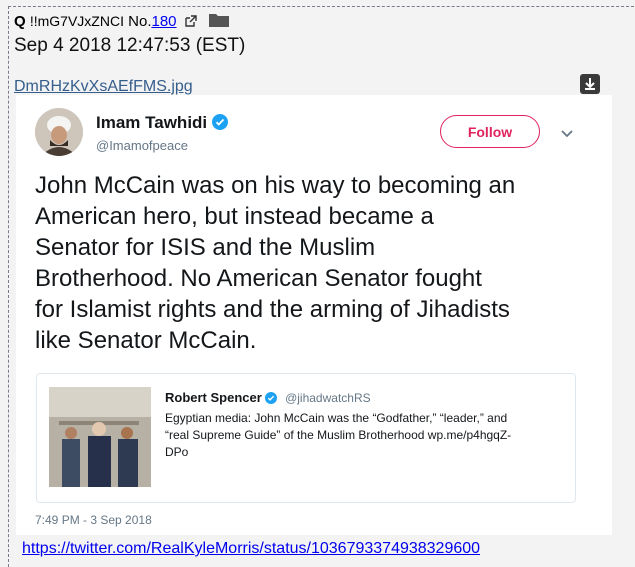 The height and width of the screenshot is (567, 635). I want to click on quoted-author-name: Robert Spencer, so click(213, 397).